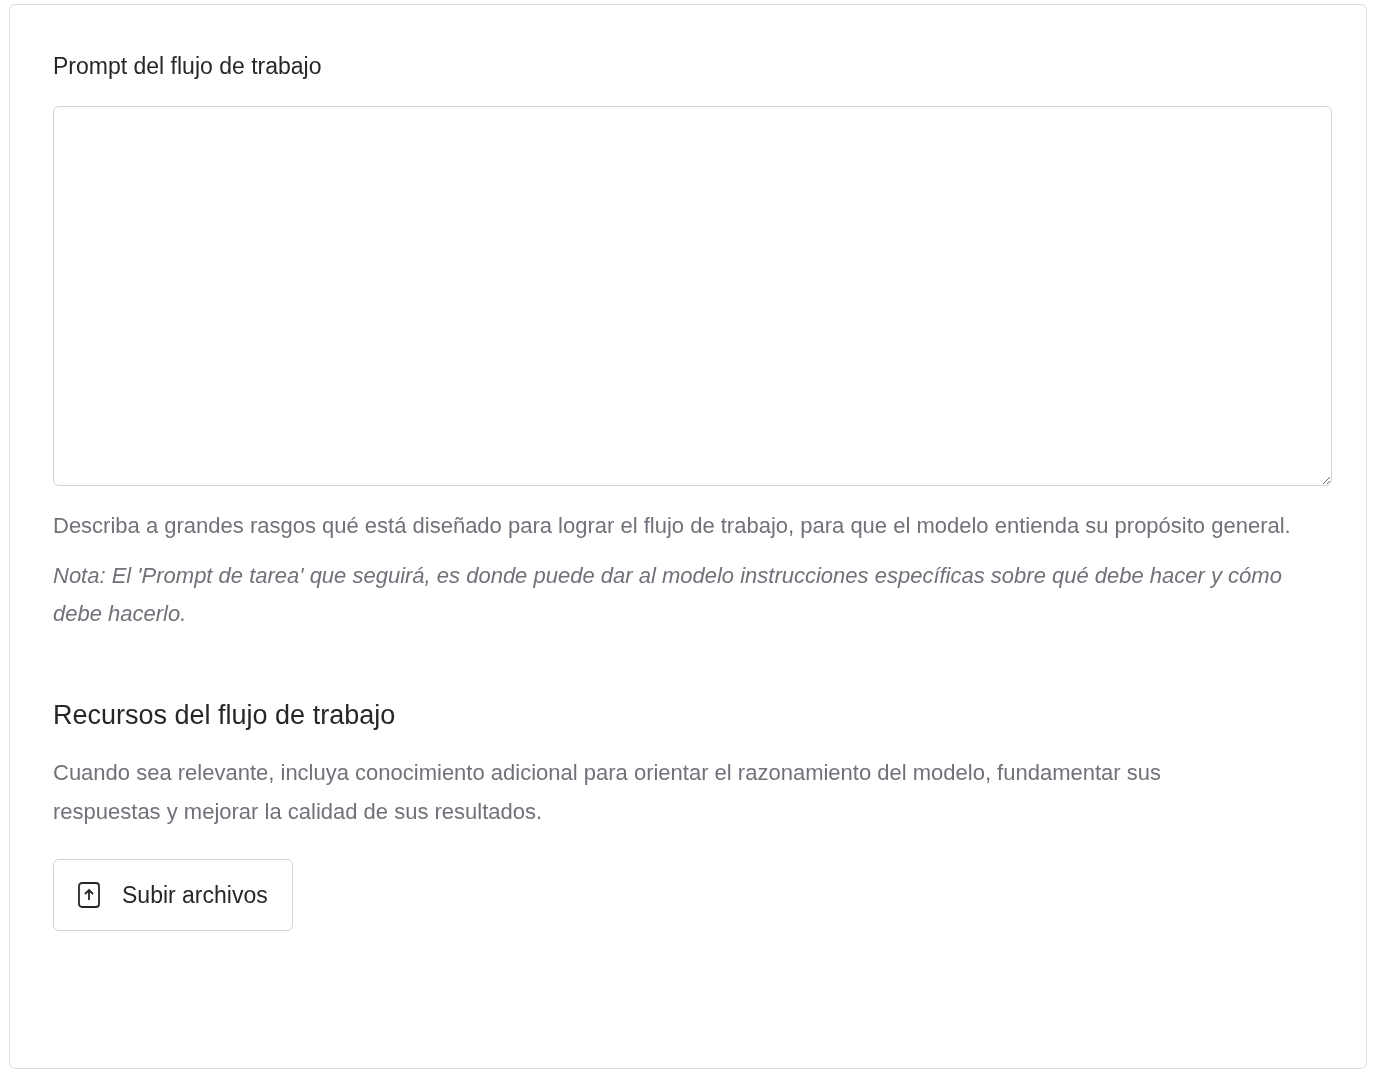 This screenshot has width=1374, height=1072. Describe the element at coordinates (173, 895) in the screenshot. I see `upload-button: Subir archivos` at that location.